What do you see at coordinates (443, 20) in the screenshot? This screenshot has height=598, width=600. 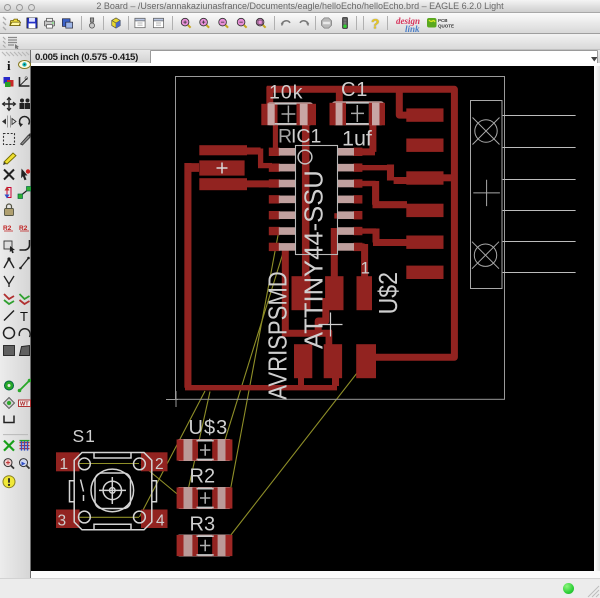 I see `svg-text: PCB` at bounding box center [443, 20].